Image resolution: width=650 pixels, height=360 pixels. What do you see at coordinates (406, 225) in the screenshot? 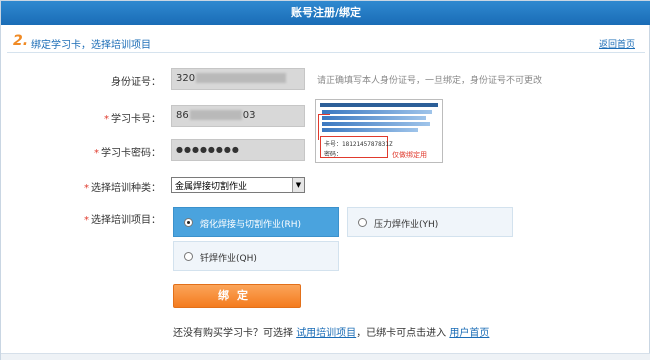
I see `project-option-label: 压力焊作业(YH)` at bounding box center [406, 225].